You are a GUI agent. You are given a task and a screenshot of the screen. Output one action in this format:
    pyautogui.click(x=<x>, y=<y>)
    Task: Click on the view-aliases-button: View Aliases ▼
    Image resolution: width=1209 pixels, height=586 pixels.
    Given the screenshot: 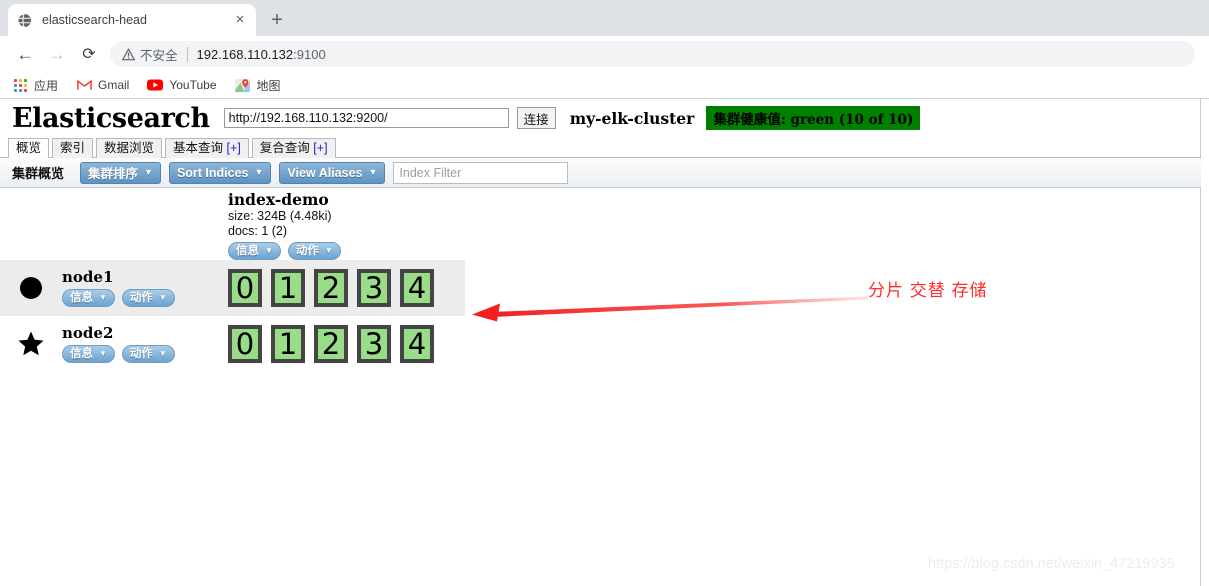 What is the action you would take?
    pyautogui.click(x=332, y=172)
    